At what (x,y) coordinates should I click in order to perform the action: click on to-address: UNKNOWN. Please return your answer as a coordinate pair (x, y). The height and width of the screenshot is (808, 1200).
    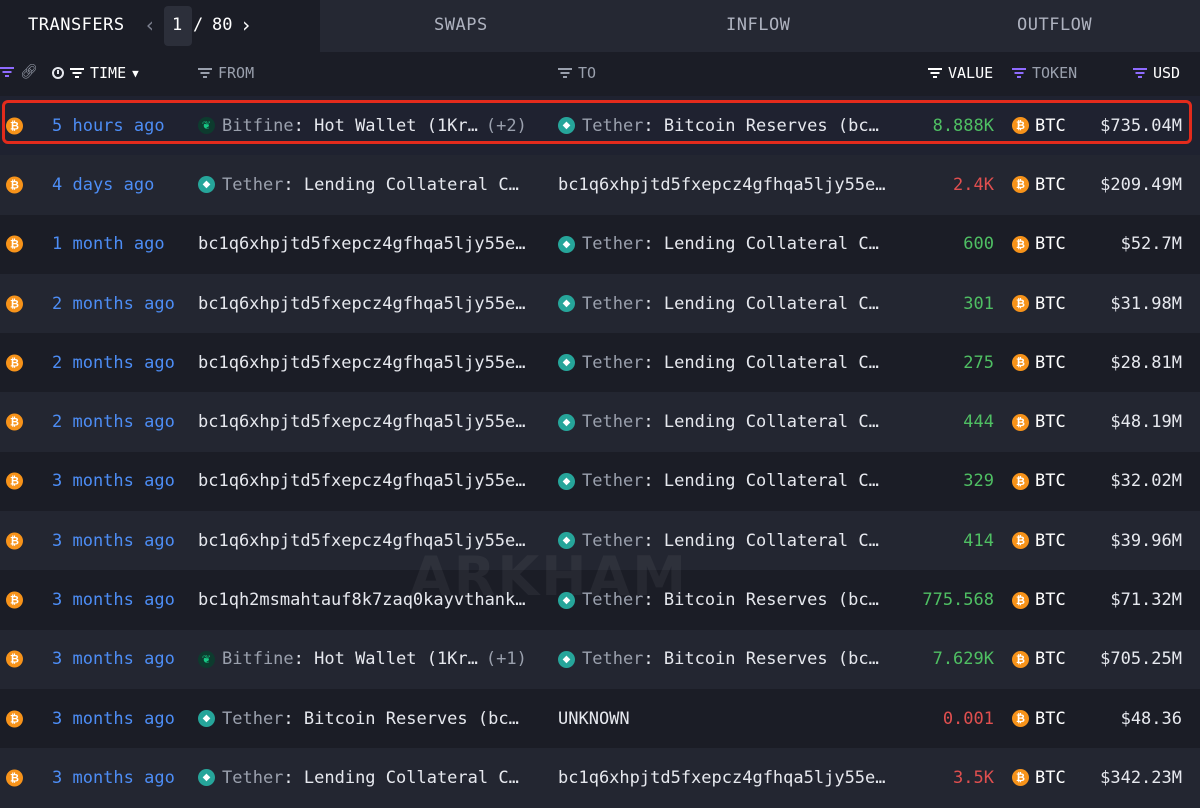
    Looking at the image, I should click on (594, 719).